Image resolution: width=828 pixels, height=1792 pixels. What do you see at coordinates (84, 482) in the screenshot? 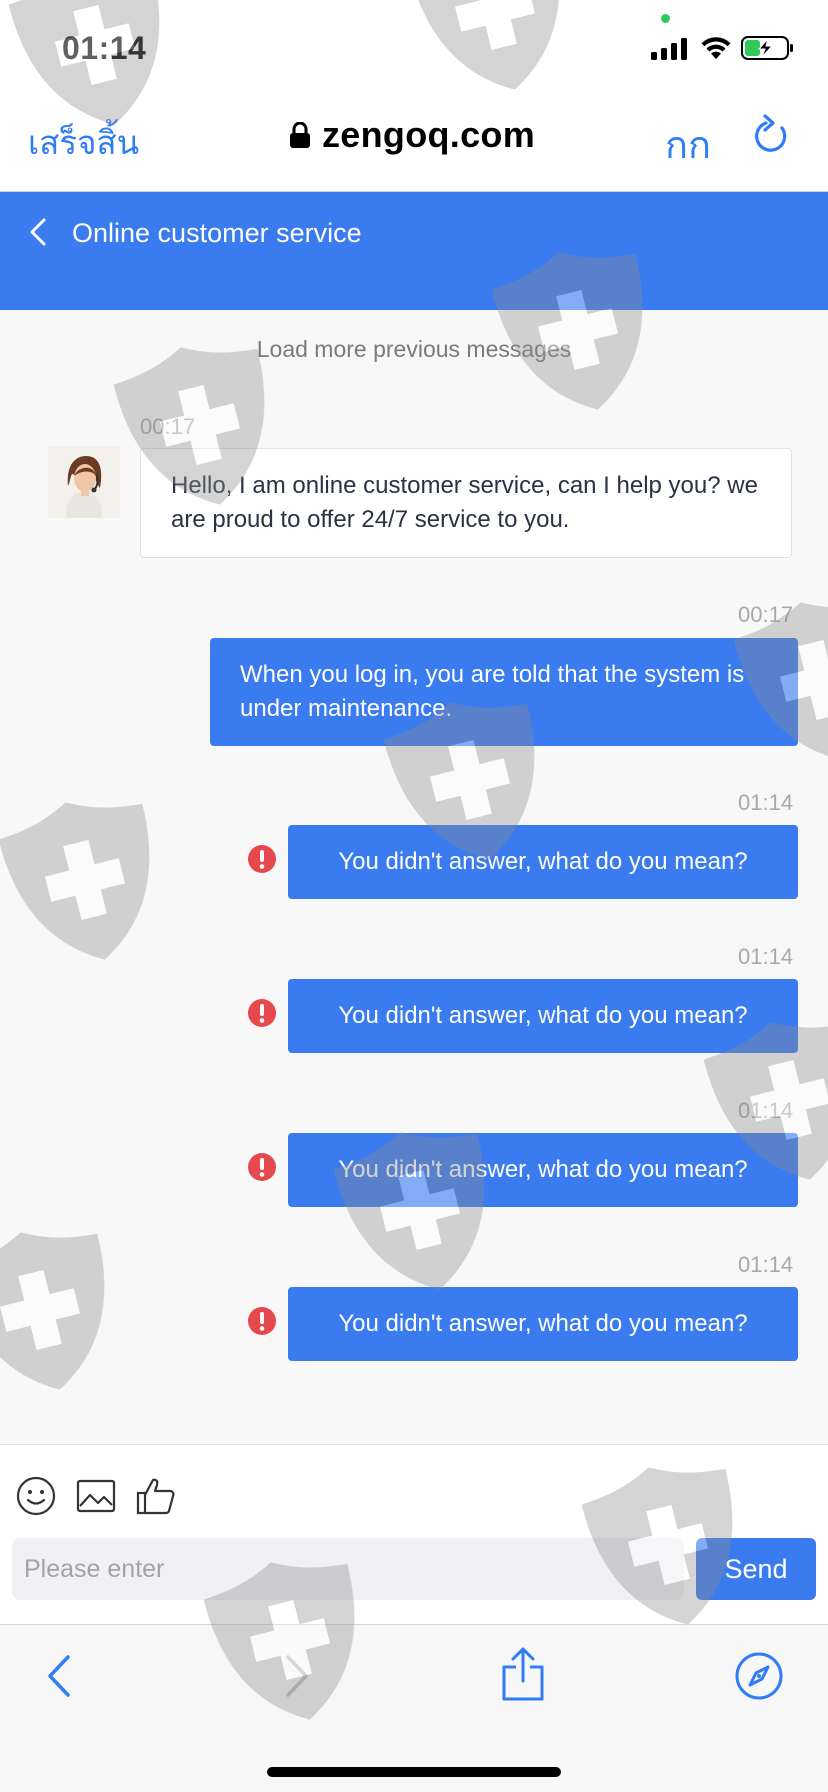
I see `agent-avatar` at bounding box center [84, 482].